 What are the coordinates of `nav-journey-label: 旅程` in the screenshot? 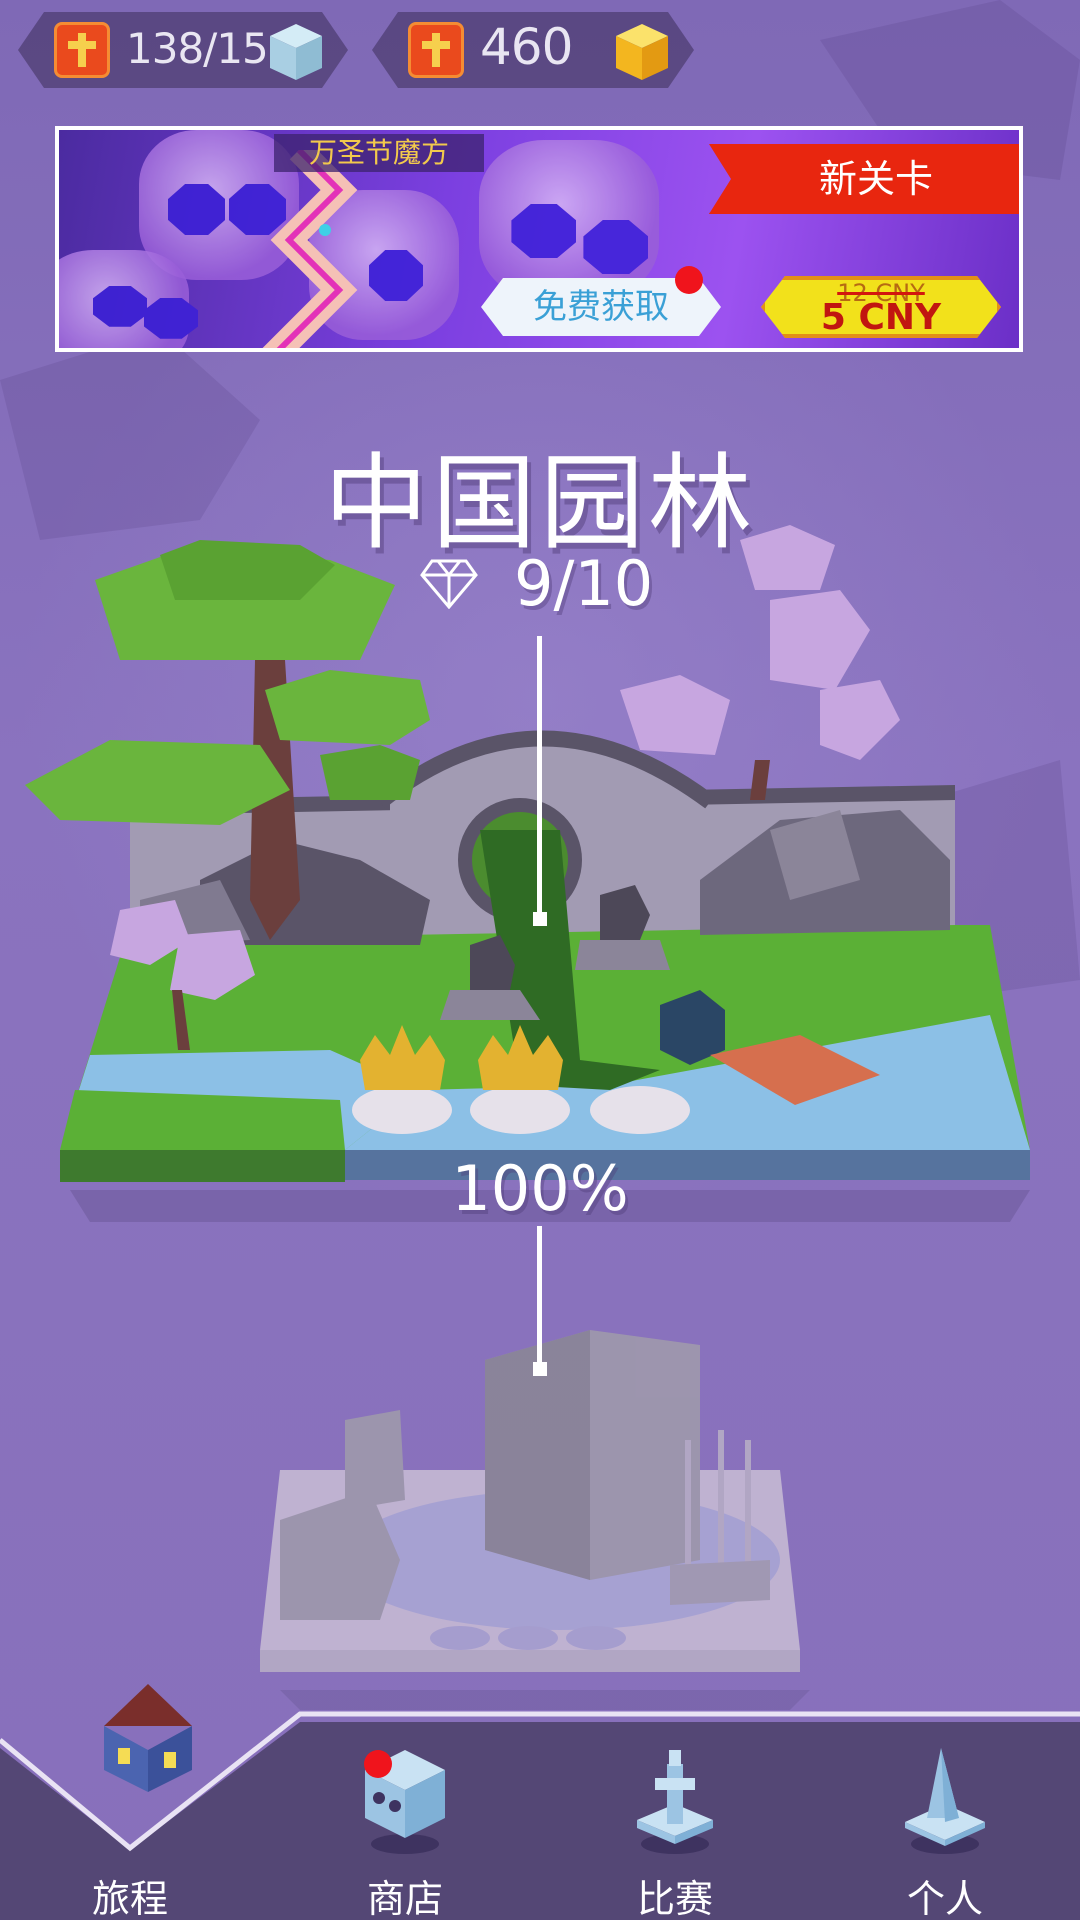 It's located at (129, 1898).